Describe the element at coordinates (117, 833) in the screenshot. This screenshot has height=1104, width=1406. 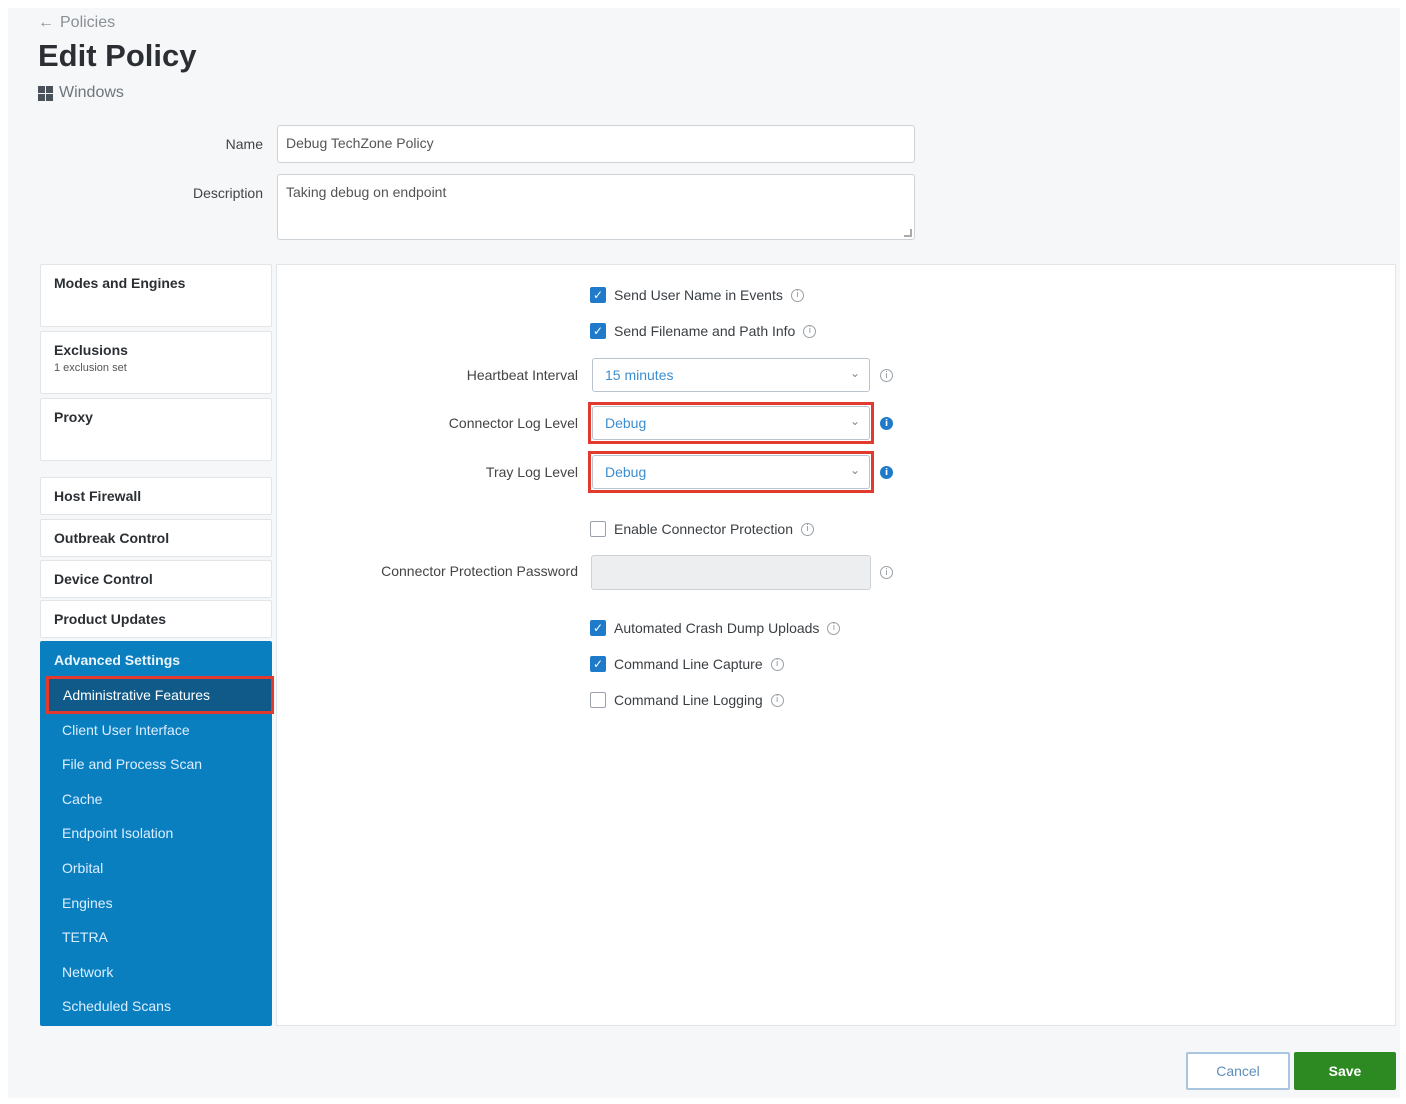
I see `nav-endpoint-isolation: Endpoint Isolation` at that location.